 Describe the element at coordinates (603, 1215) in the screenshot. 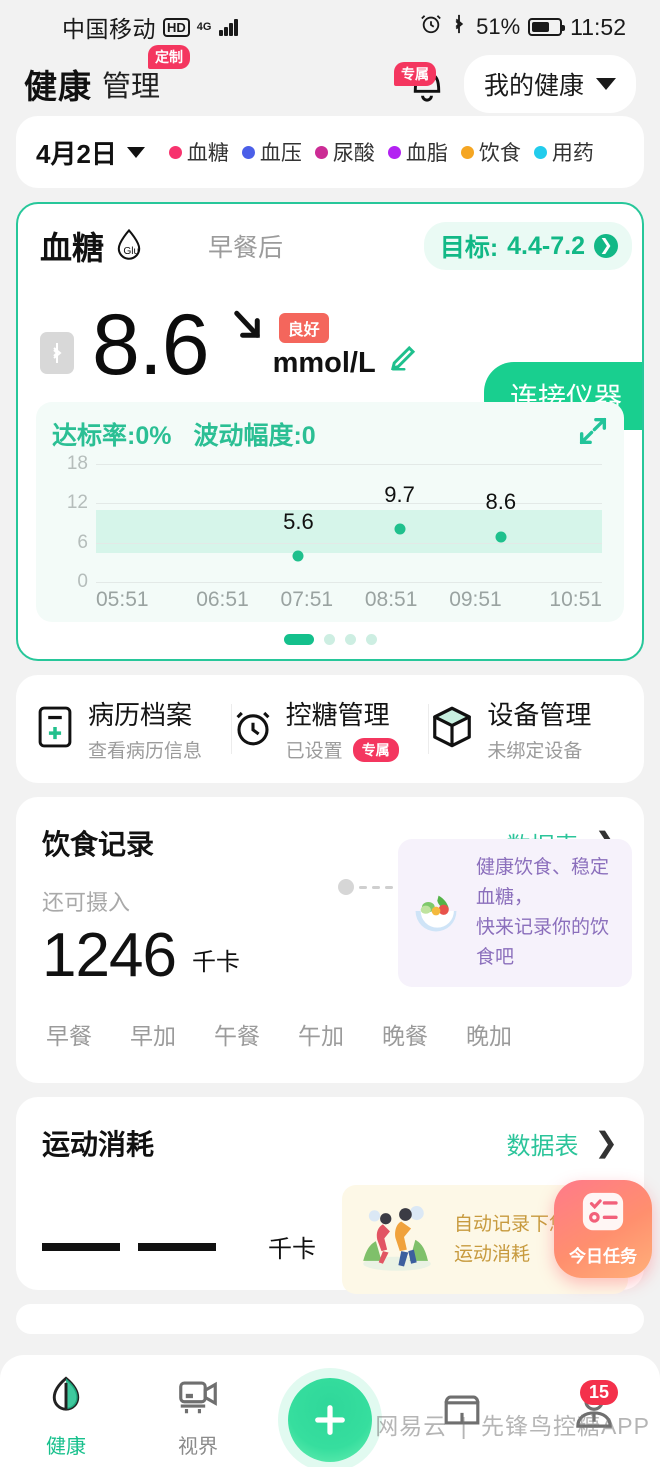

I see `checklist-icon` at that location.